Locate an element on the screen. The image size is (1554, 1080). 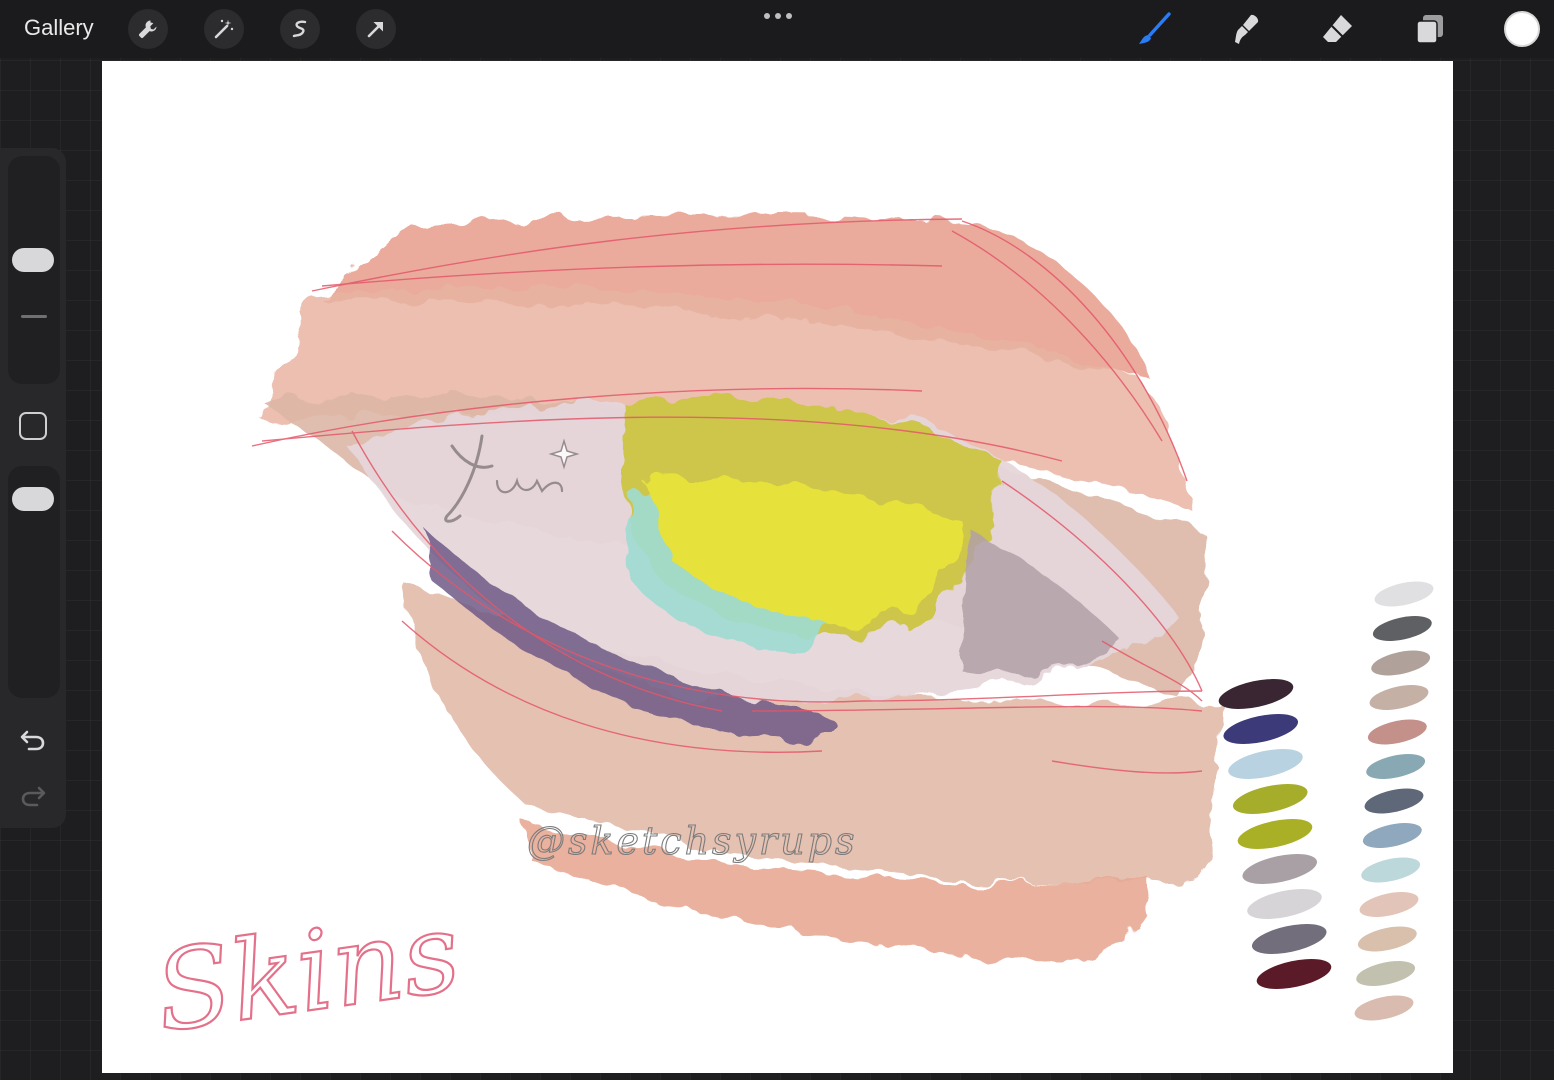
adjustments-button is located at coordinates (224, 29).